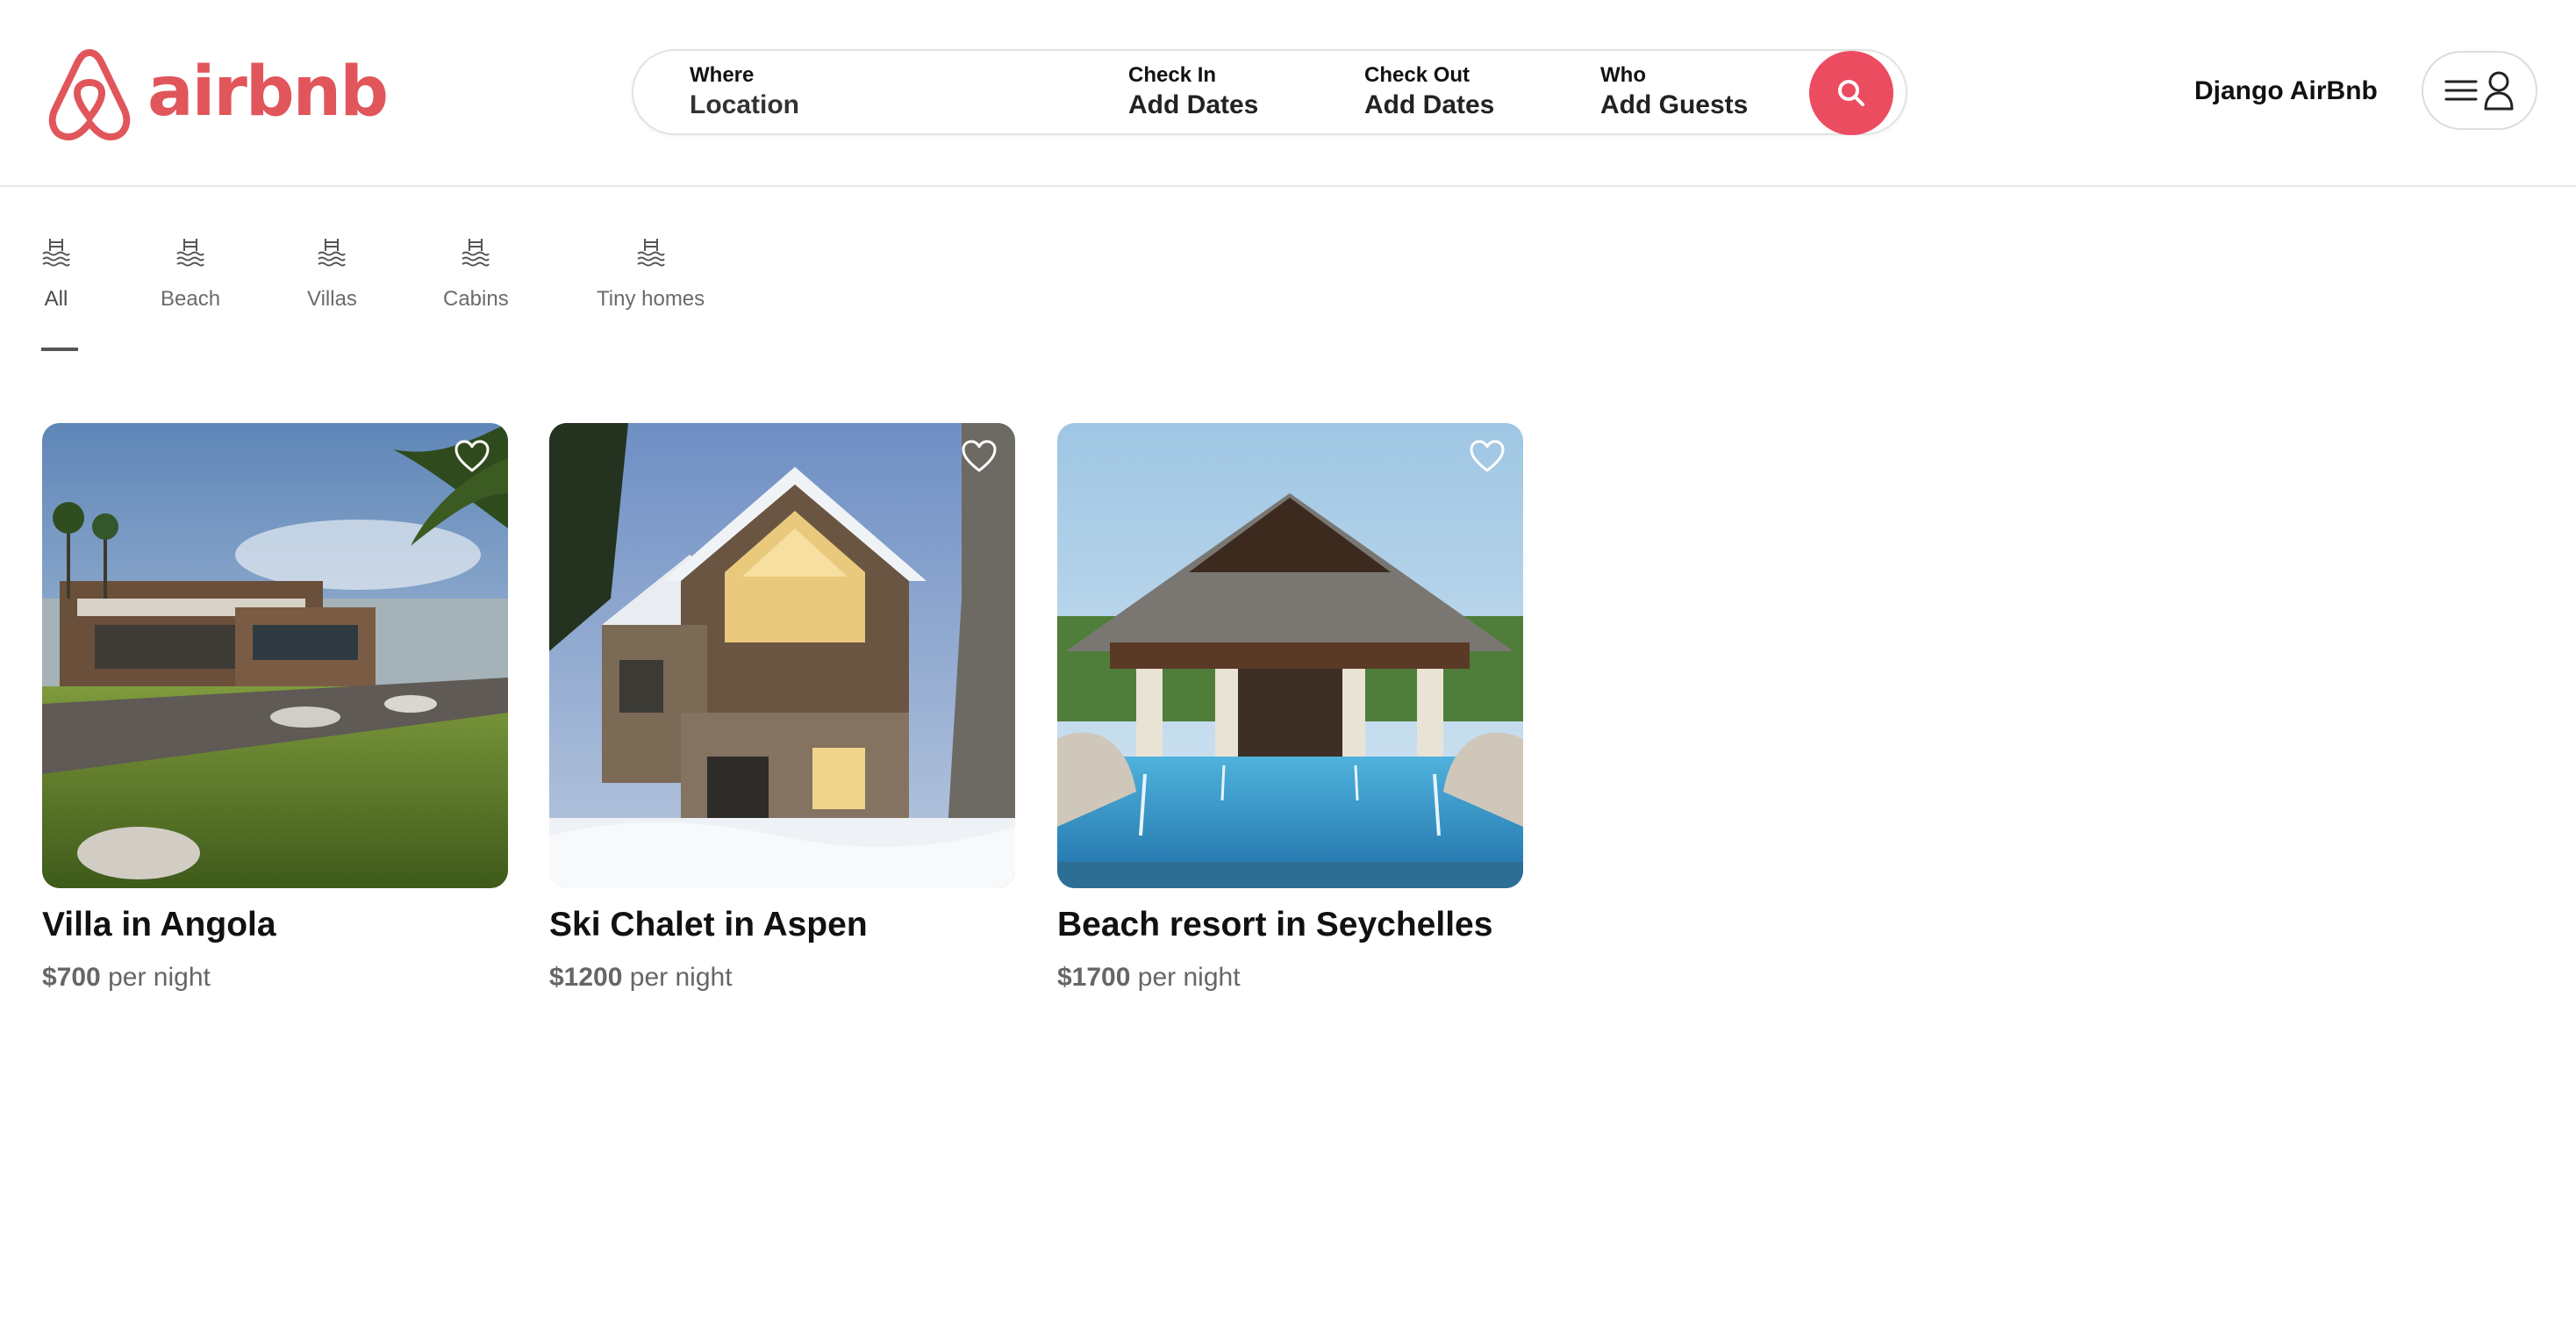 The width and height of the screenshot is (2576, 1320). I want to click on guests-label: Who, so click(1623, 75).